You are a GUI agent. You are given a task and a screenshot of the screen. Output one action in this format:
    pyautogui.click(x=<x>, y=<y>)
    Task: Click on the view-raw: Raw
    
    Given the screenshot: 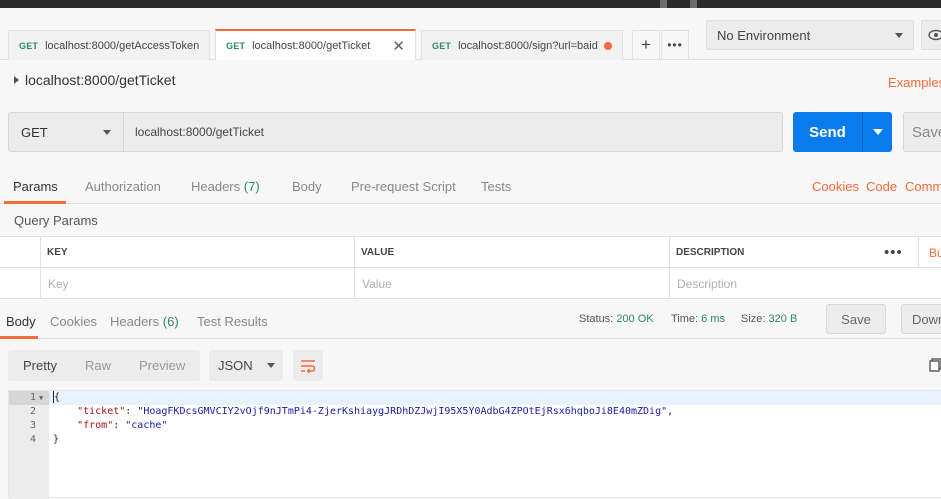 What is the action you would take?
    pyautogui.click(x=98, y=365)
    